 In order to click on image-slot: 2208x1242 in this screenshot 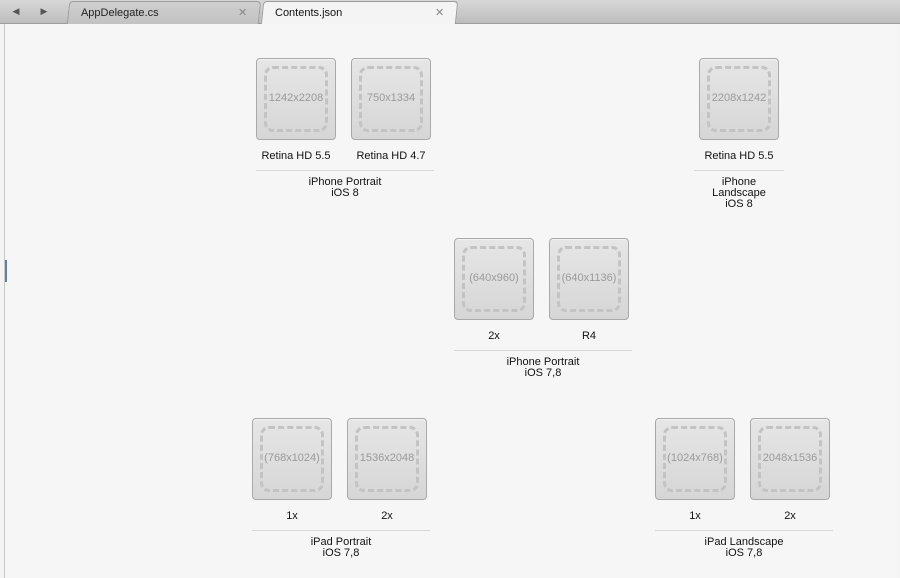, I will do `click(739, 99)`.